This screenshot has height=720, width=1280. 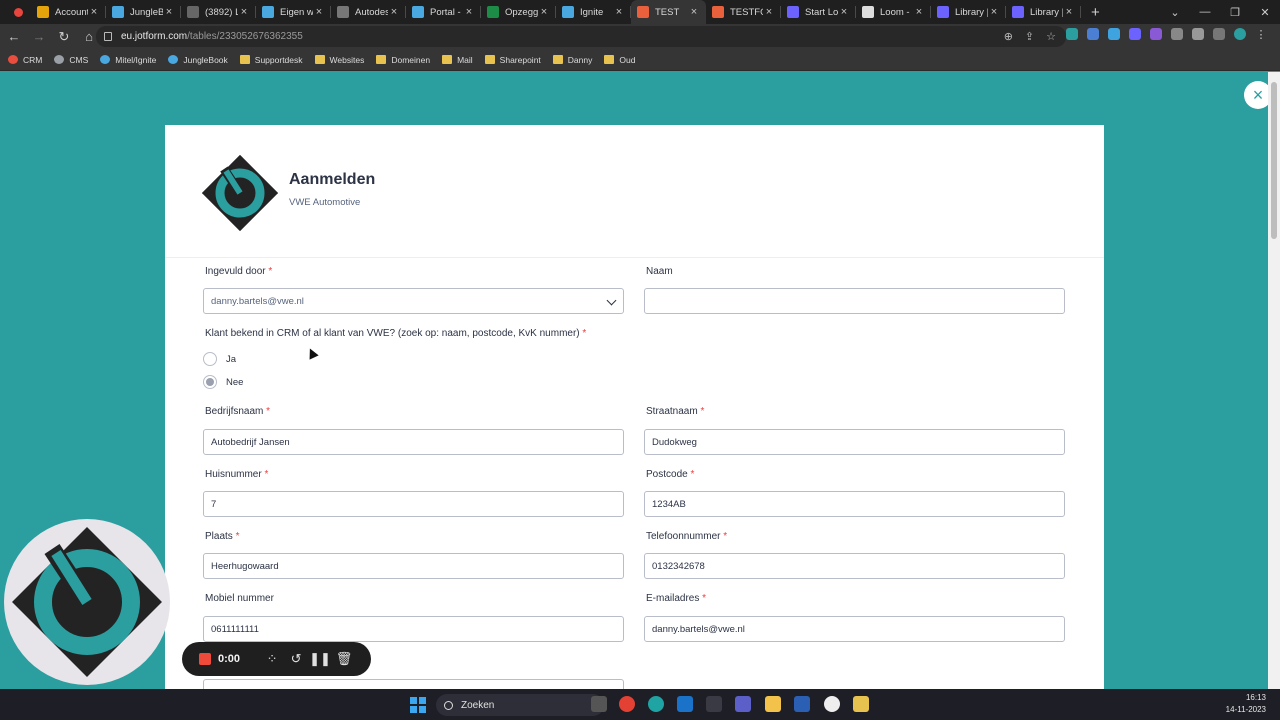 What do you see at coordinates (25, 60) in the screenshot?
I see `bookmark-app: CRM` at bounding box center [25, 60].